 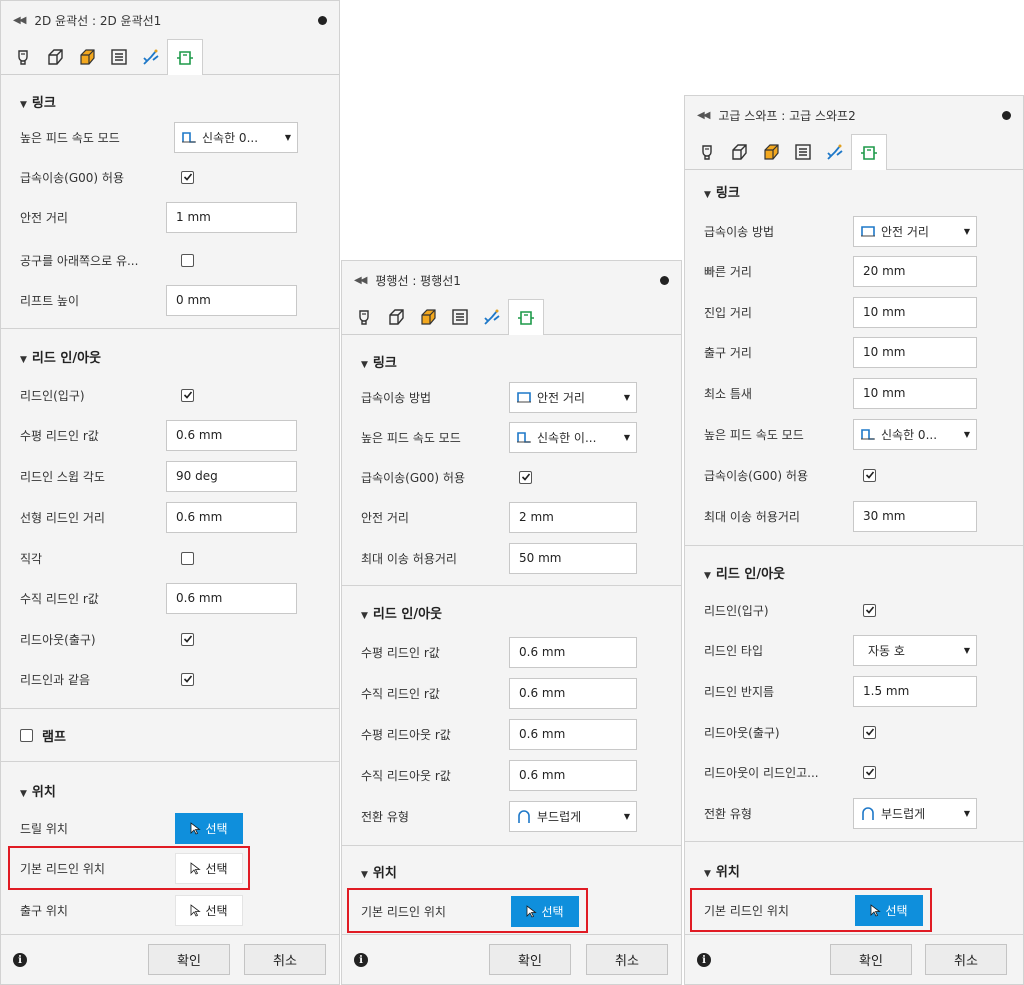 I want to click on panel-title: 평행선 : 평행선1, so click(x=418, y=280).